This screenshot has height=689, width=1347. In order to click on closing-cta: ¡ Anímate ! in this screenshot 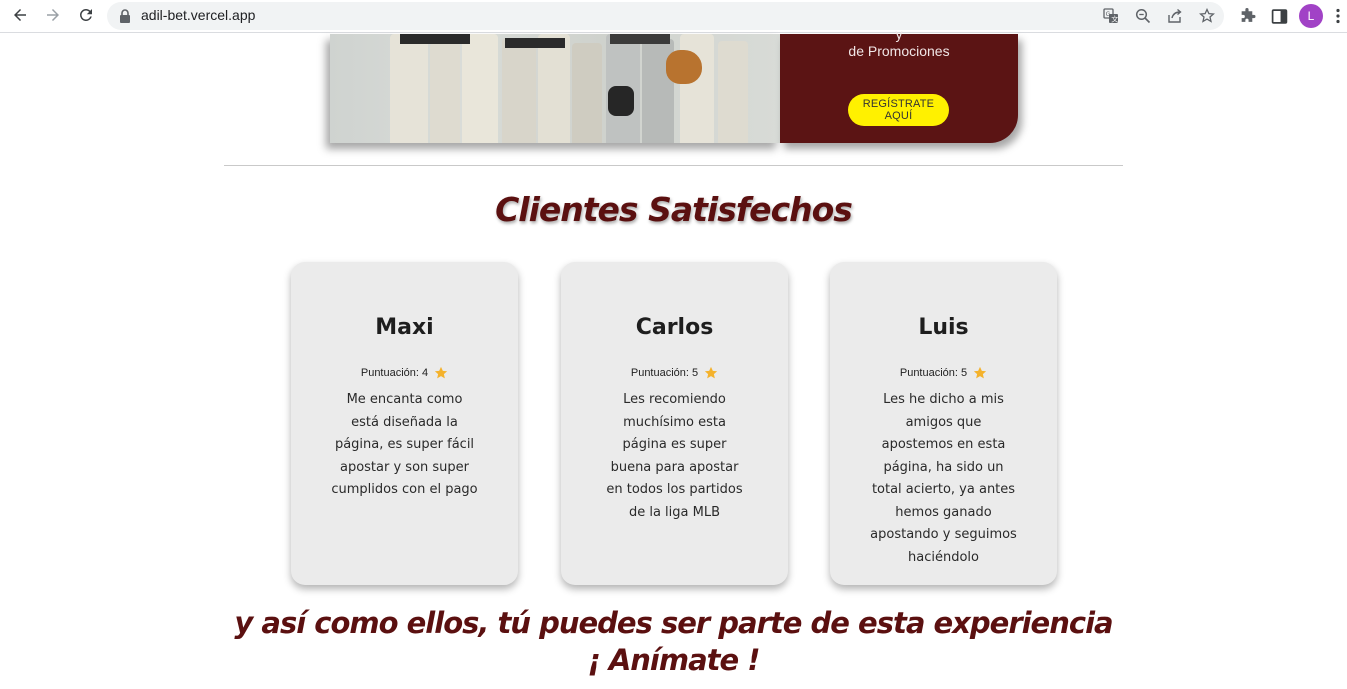, I will do `click(674, 660)`.